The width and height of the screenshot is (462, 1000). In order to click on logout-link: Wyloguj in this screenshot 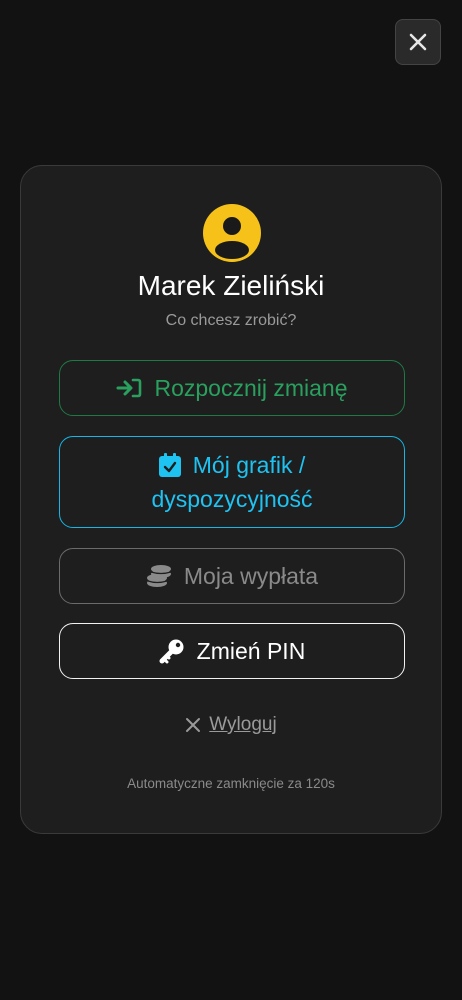, I will do `click(231, 725)`.